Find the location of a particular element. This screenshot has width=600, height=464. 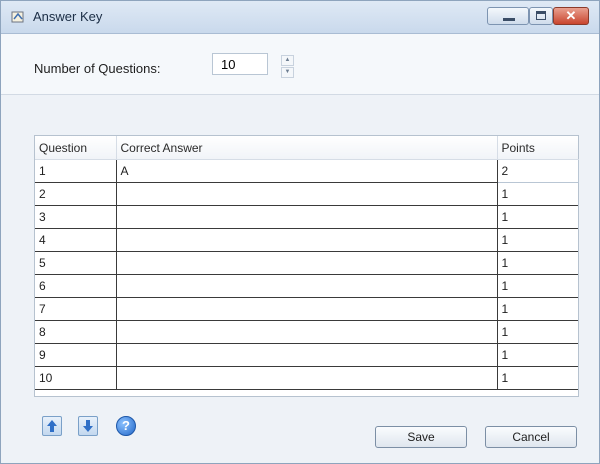

move-down-button is located at coordinates (88, 426).